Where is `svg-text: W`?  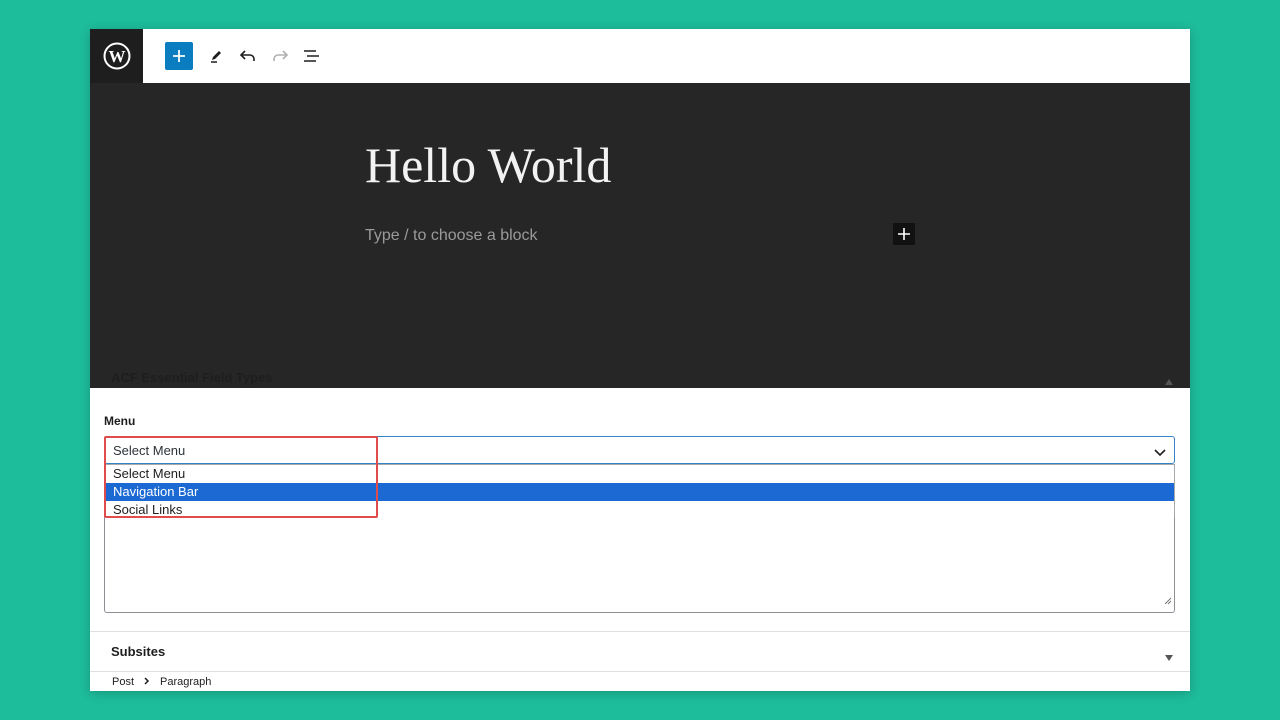
svg-text: W is located at coordinates (116, 56).